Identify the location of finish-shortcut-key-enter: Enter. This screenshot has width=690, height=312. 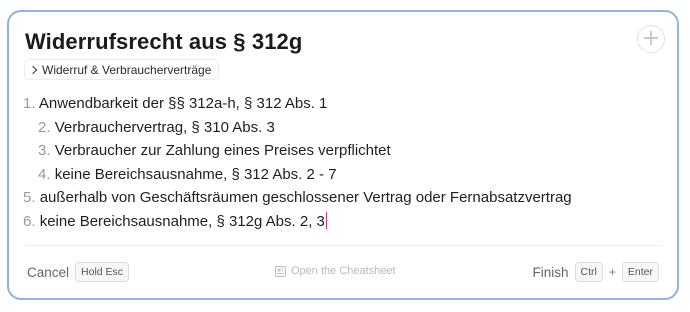
(640, 272).